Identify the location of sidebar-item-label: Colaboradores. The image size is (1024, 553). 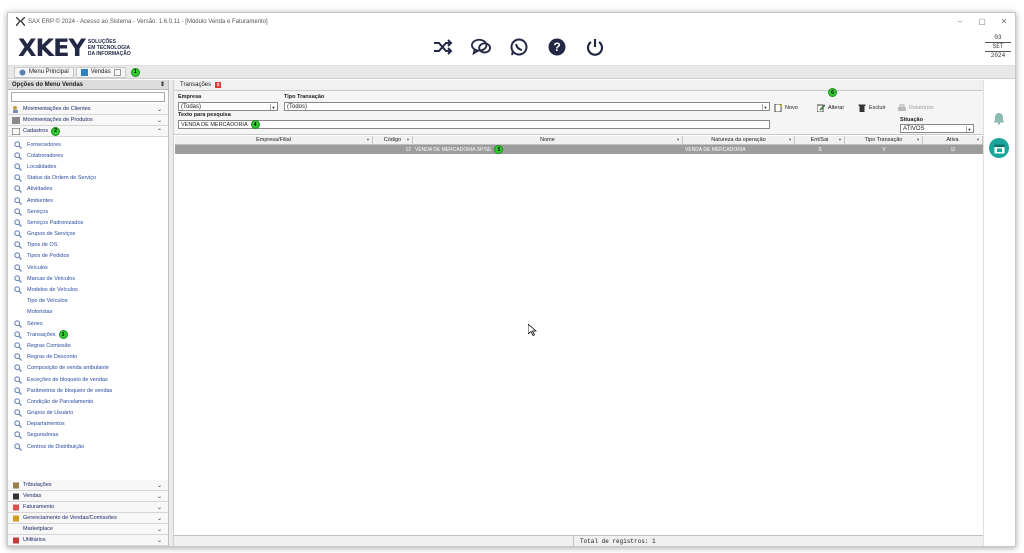
(45, 155).